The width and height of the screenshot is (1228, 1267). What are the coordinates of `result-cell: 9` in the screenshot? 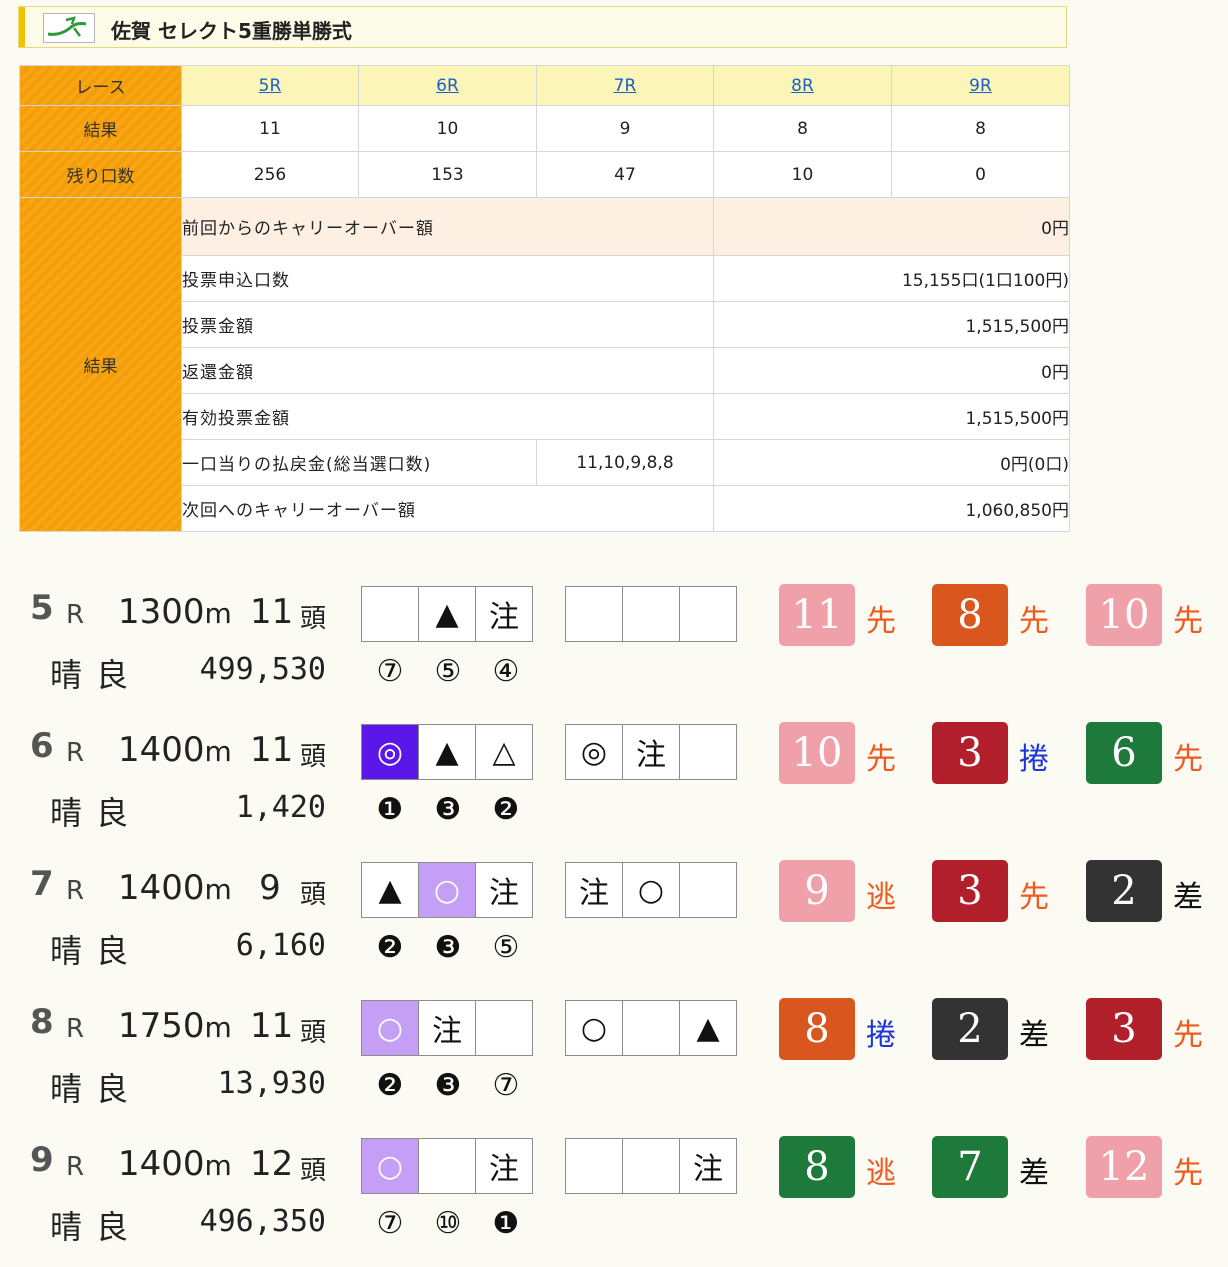 It's located at (625, 128).